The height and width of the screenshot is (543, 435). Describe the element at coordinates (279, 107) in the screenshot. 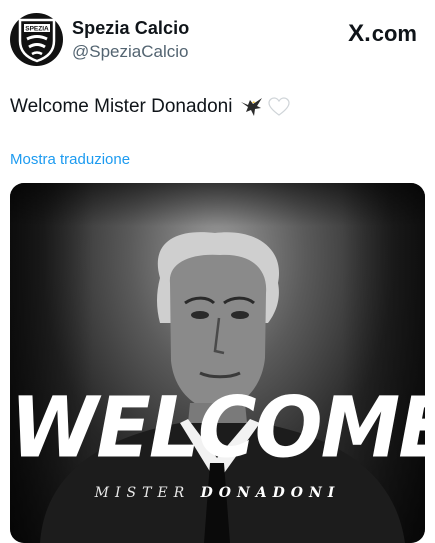

I see `white-heart-icon` at that location.